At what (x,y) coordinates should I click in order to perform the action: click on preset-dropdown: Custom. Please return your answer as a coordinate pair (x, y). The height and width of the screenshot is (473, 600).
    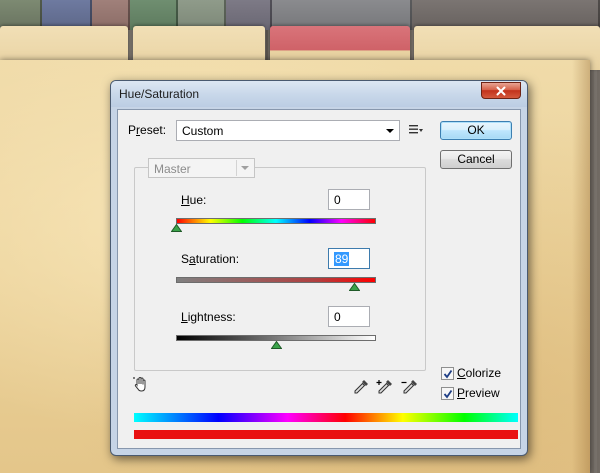
    Looking at the image, I should click on (288, 130).